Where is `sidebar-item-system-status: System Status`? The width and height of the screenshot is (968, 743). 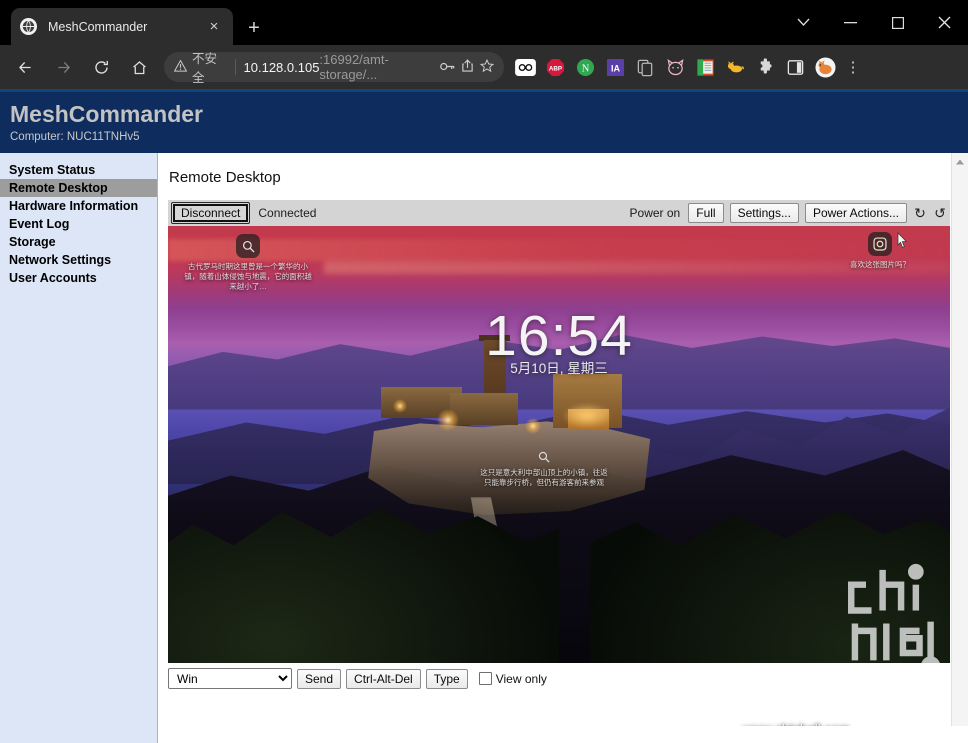 sidebar-item-system-status: System Status is located at coordinates (78, 170).